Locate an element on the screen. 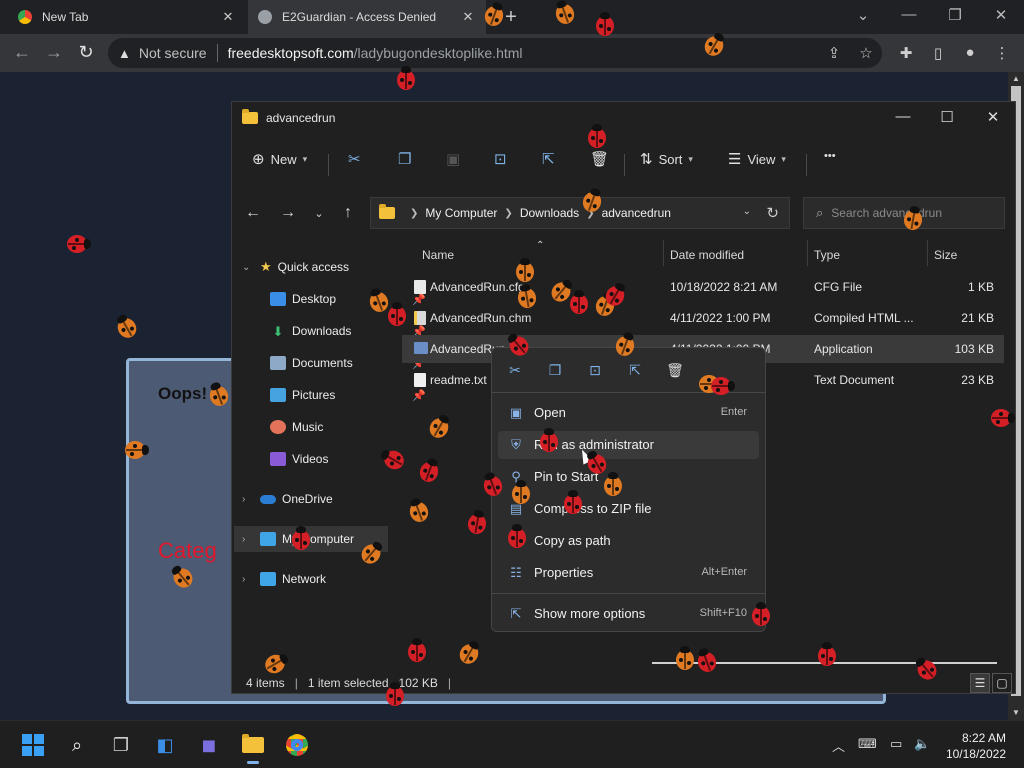 Image resolution: width=1024 pixels, height=768 pixels. tiles-view-button: ▢ is located at coordinates (1002, 683).